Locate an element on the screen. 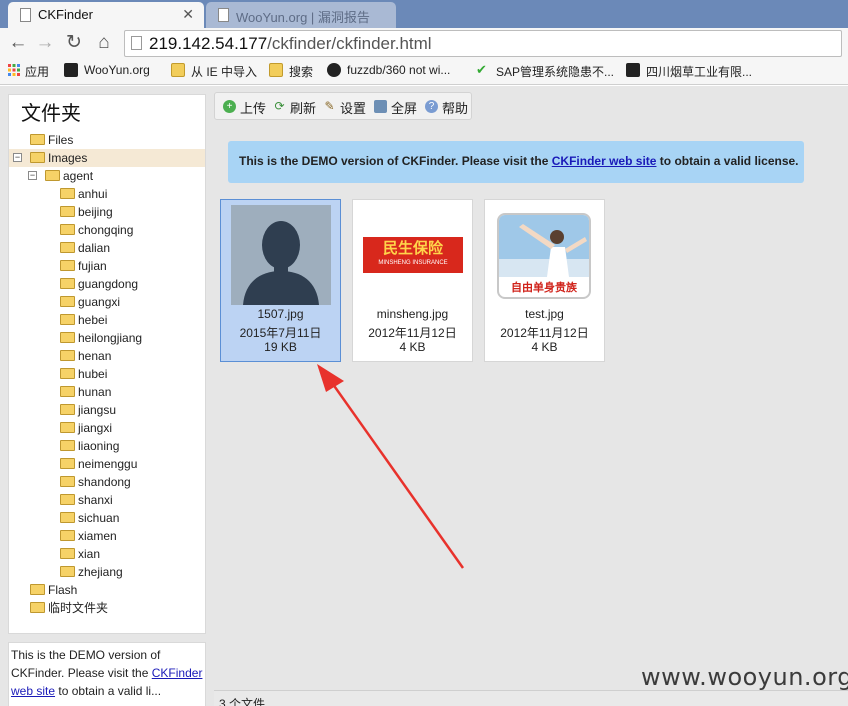  folder-sichuan: sichuan is located at coordinates (107, 518).